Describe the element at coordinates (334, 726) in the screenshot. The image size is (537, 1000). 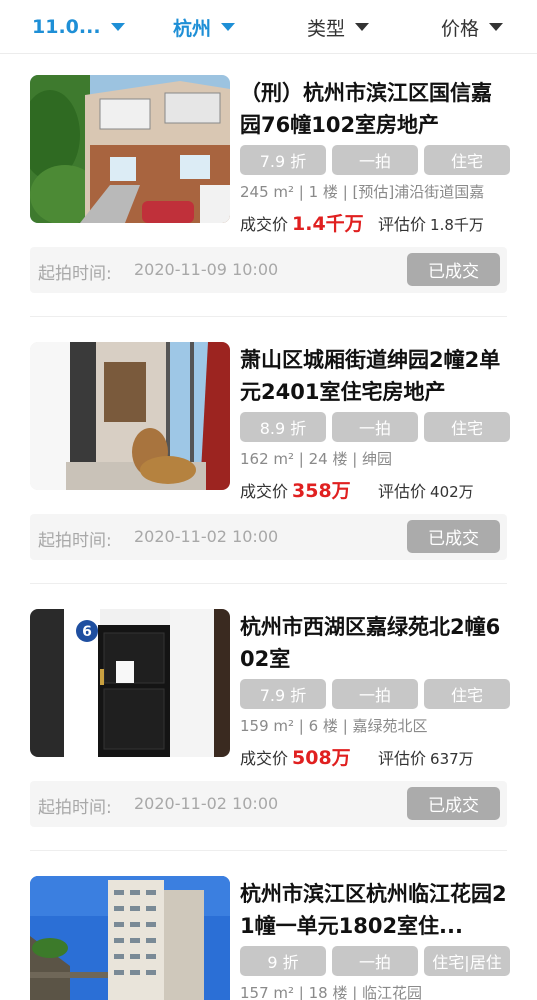
I see `listing-meta: 159 m² | 6 楼 | 嘉绿苑北区` at that location.